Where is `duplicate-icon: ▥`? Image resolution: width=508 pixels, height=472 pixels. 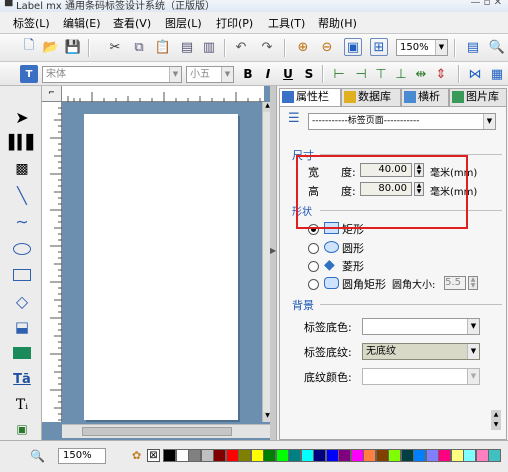
duplicate-icon: ▥ is located at coordinates (209, 47).